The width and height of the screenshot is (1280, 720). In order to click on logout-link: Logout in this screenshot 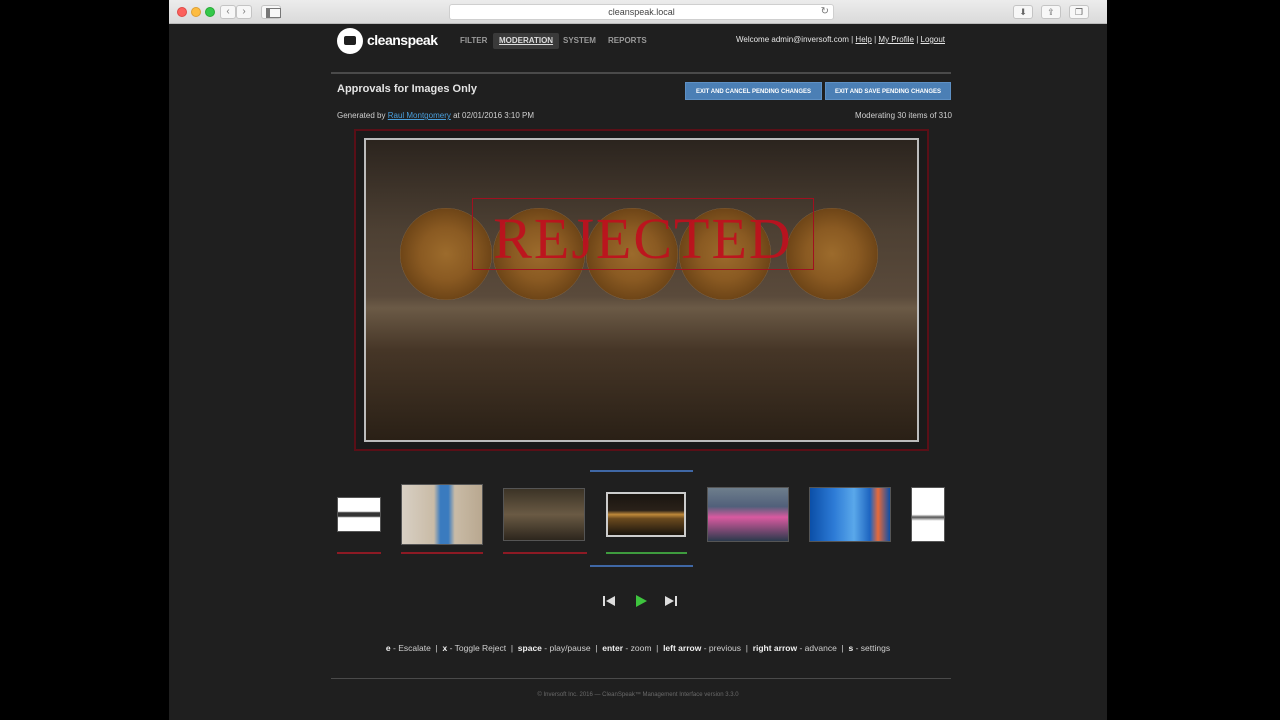, I will do `click(933, 39)`.